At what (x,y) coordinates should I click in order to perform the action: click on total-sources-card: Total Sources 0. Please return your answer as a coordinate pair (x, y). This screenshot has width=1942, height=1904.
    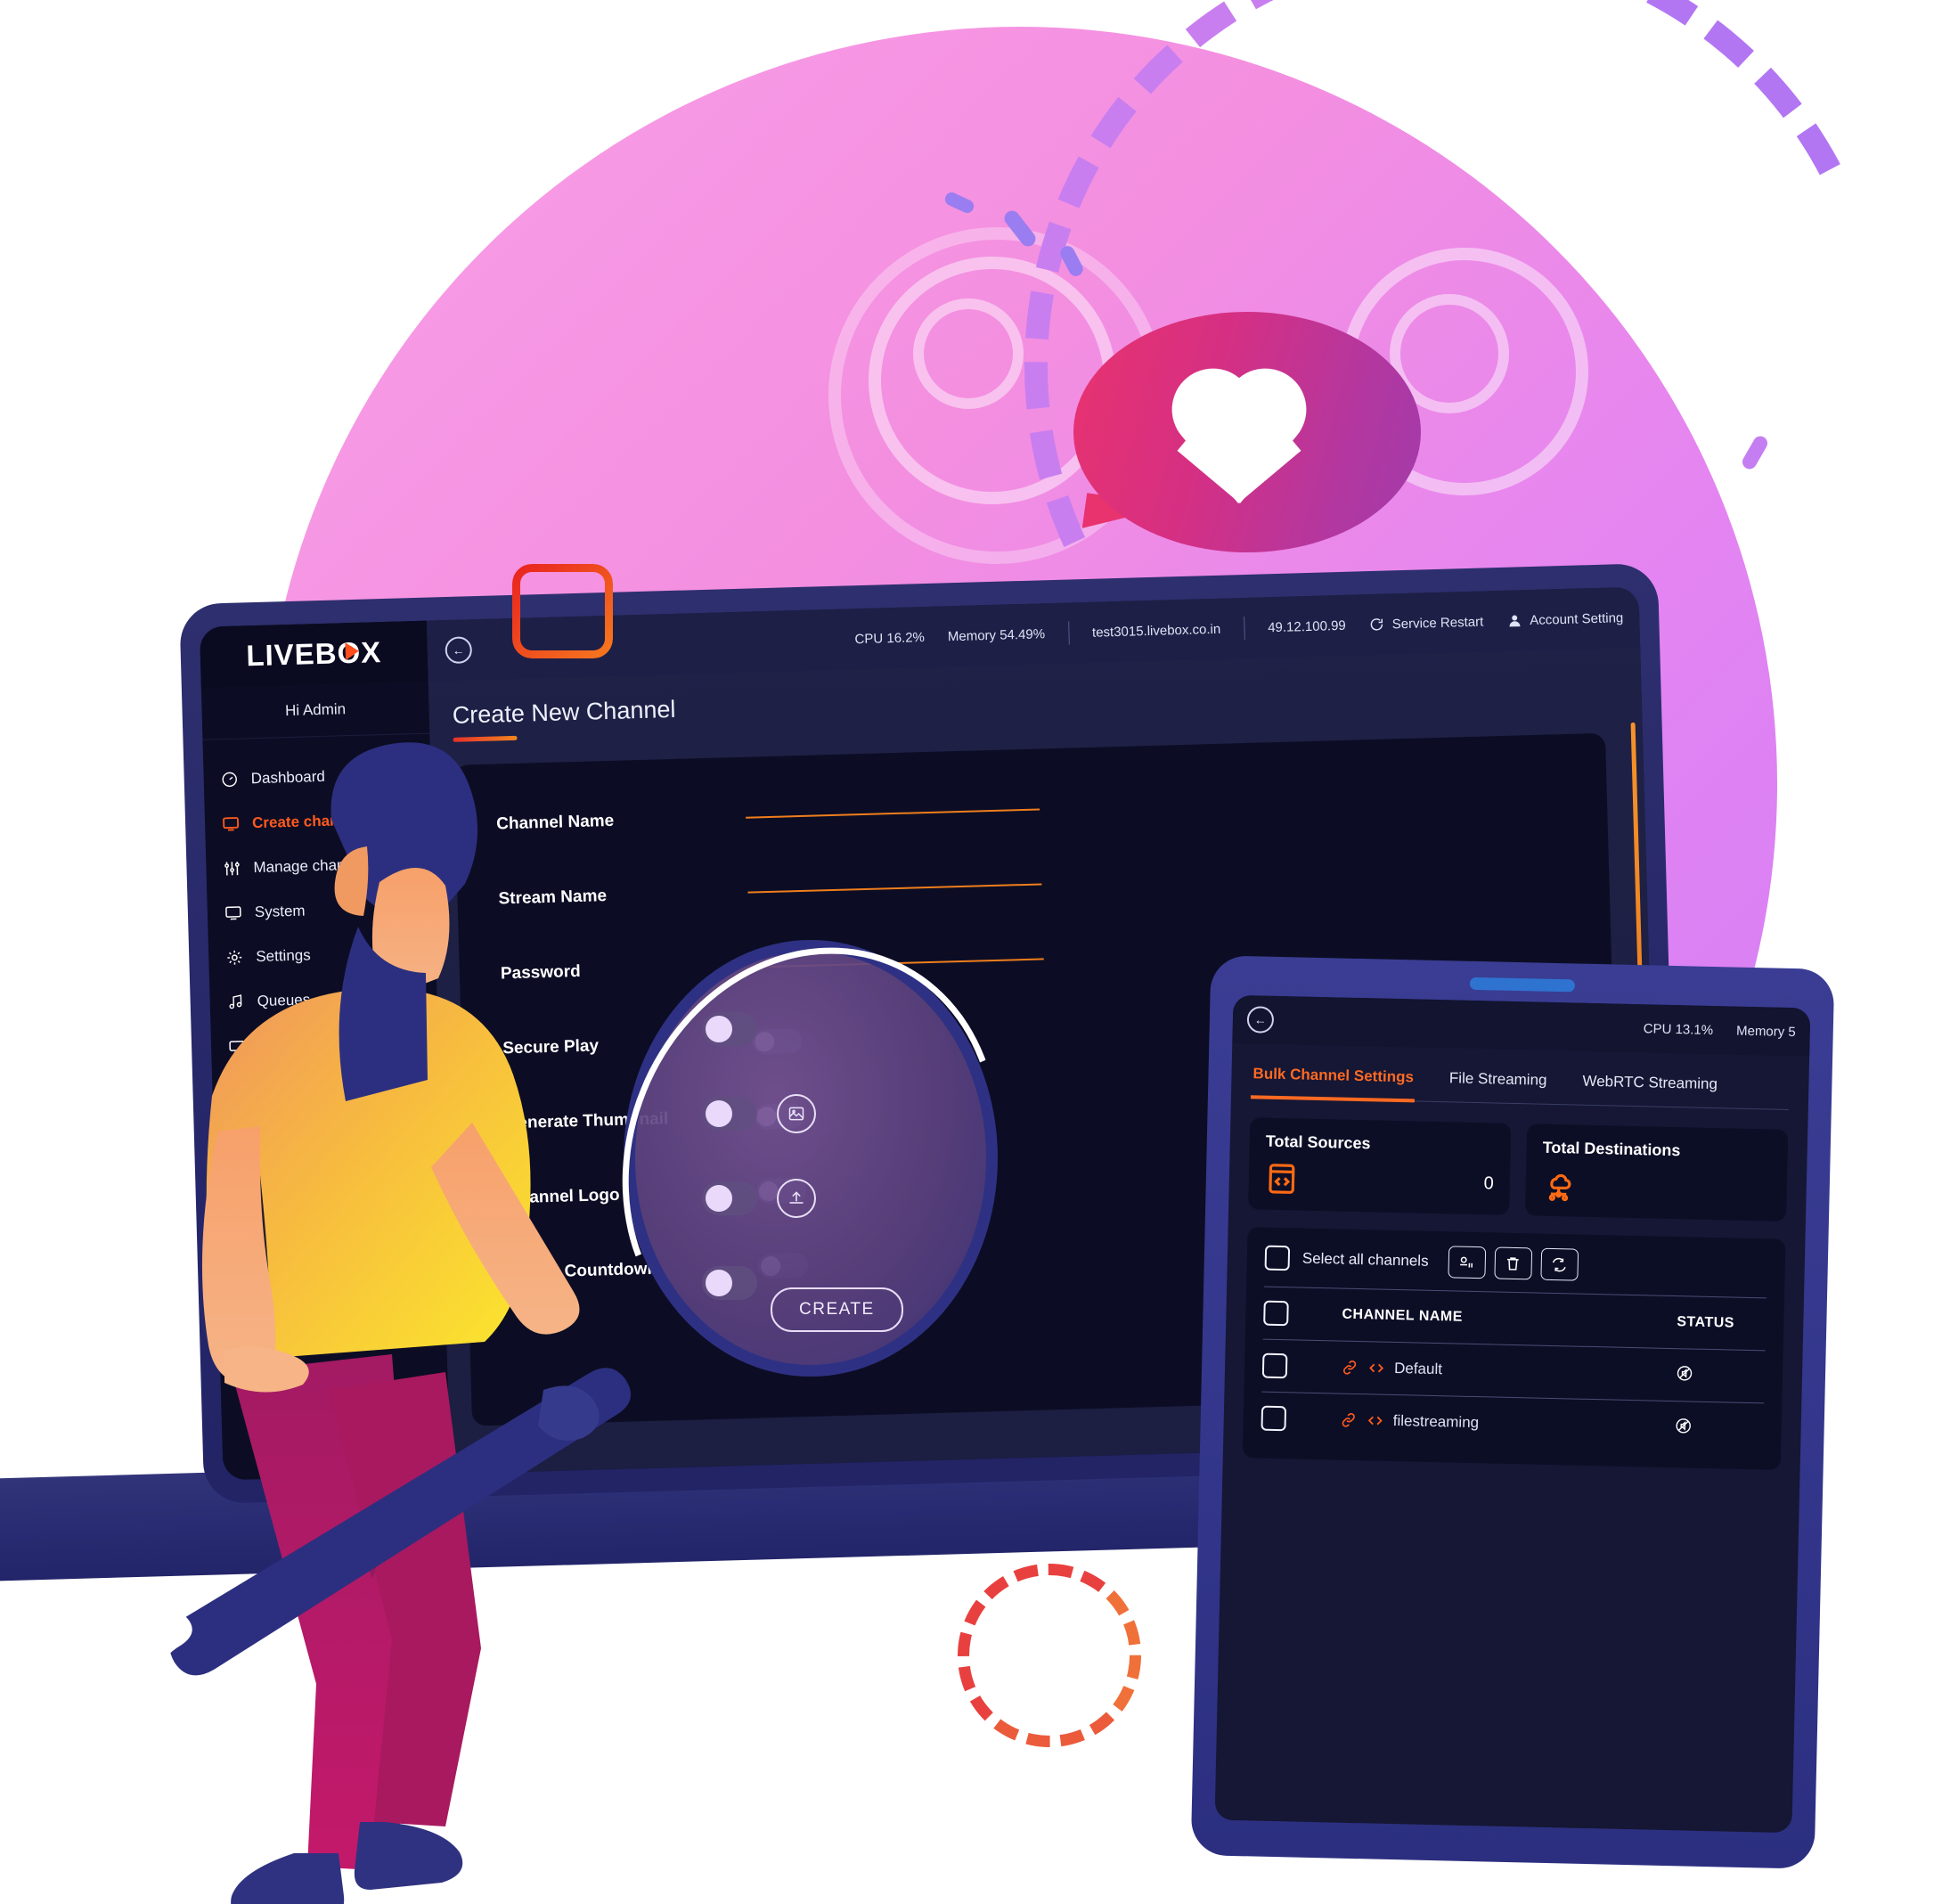
    Looking at the image, I should click on (1380, 1166).